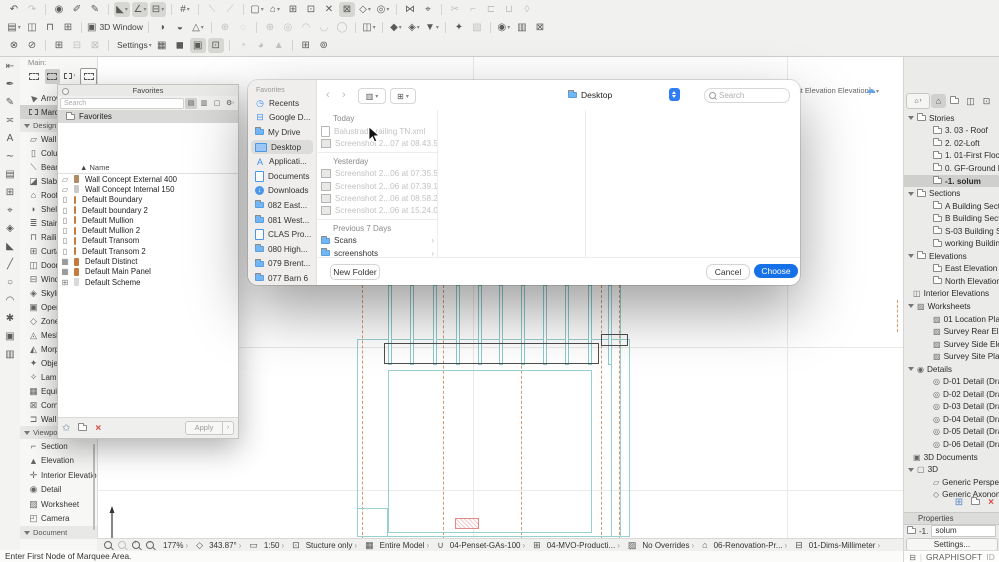 The image size is (999, 562). Describe the element at coordinates (951, 432) in the screenshot. I see `tree-item: ◎D-05 Detail (Drawing)` at that location.